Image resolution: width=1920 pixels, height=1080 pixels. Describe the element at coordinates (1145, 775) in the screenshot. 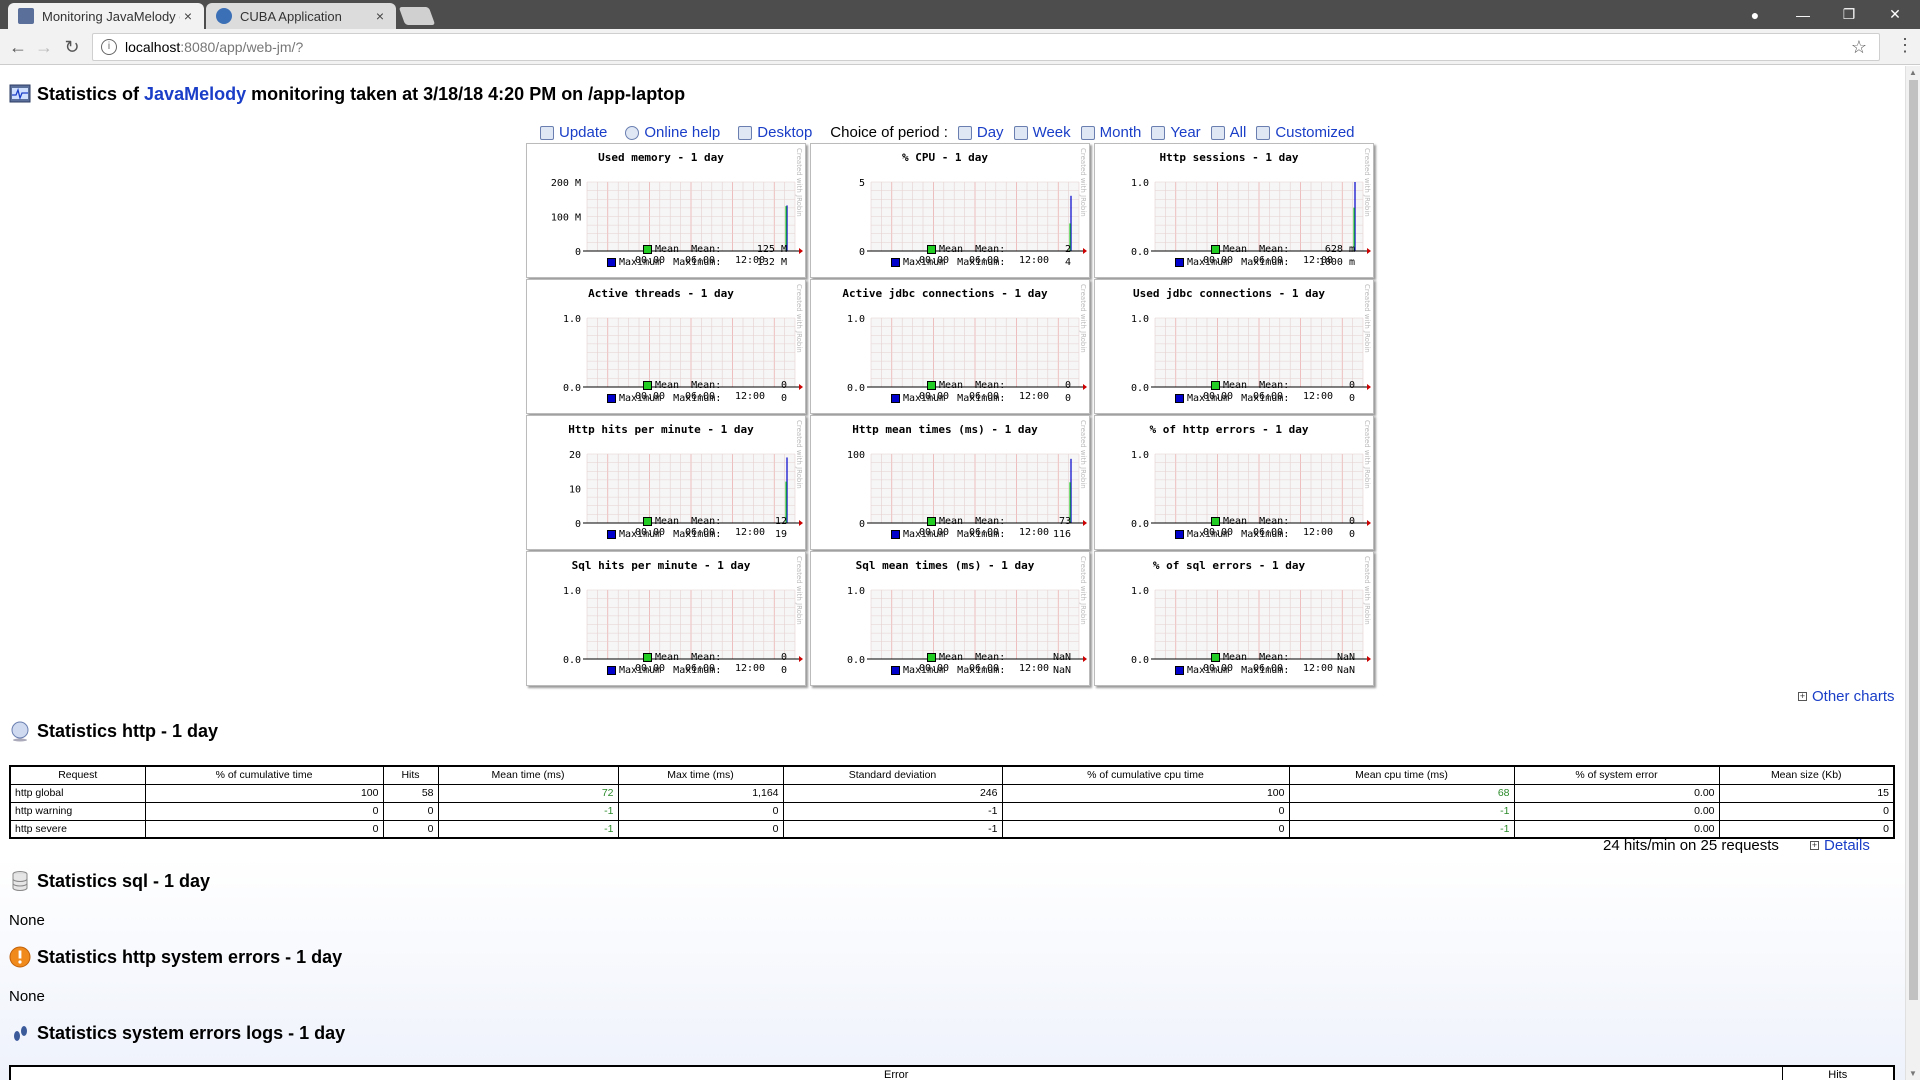

I see `col-cumulative-cpu: % of cumulative cpu time` at that location.